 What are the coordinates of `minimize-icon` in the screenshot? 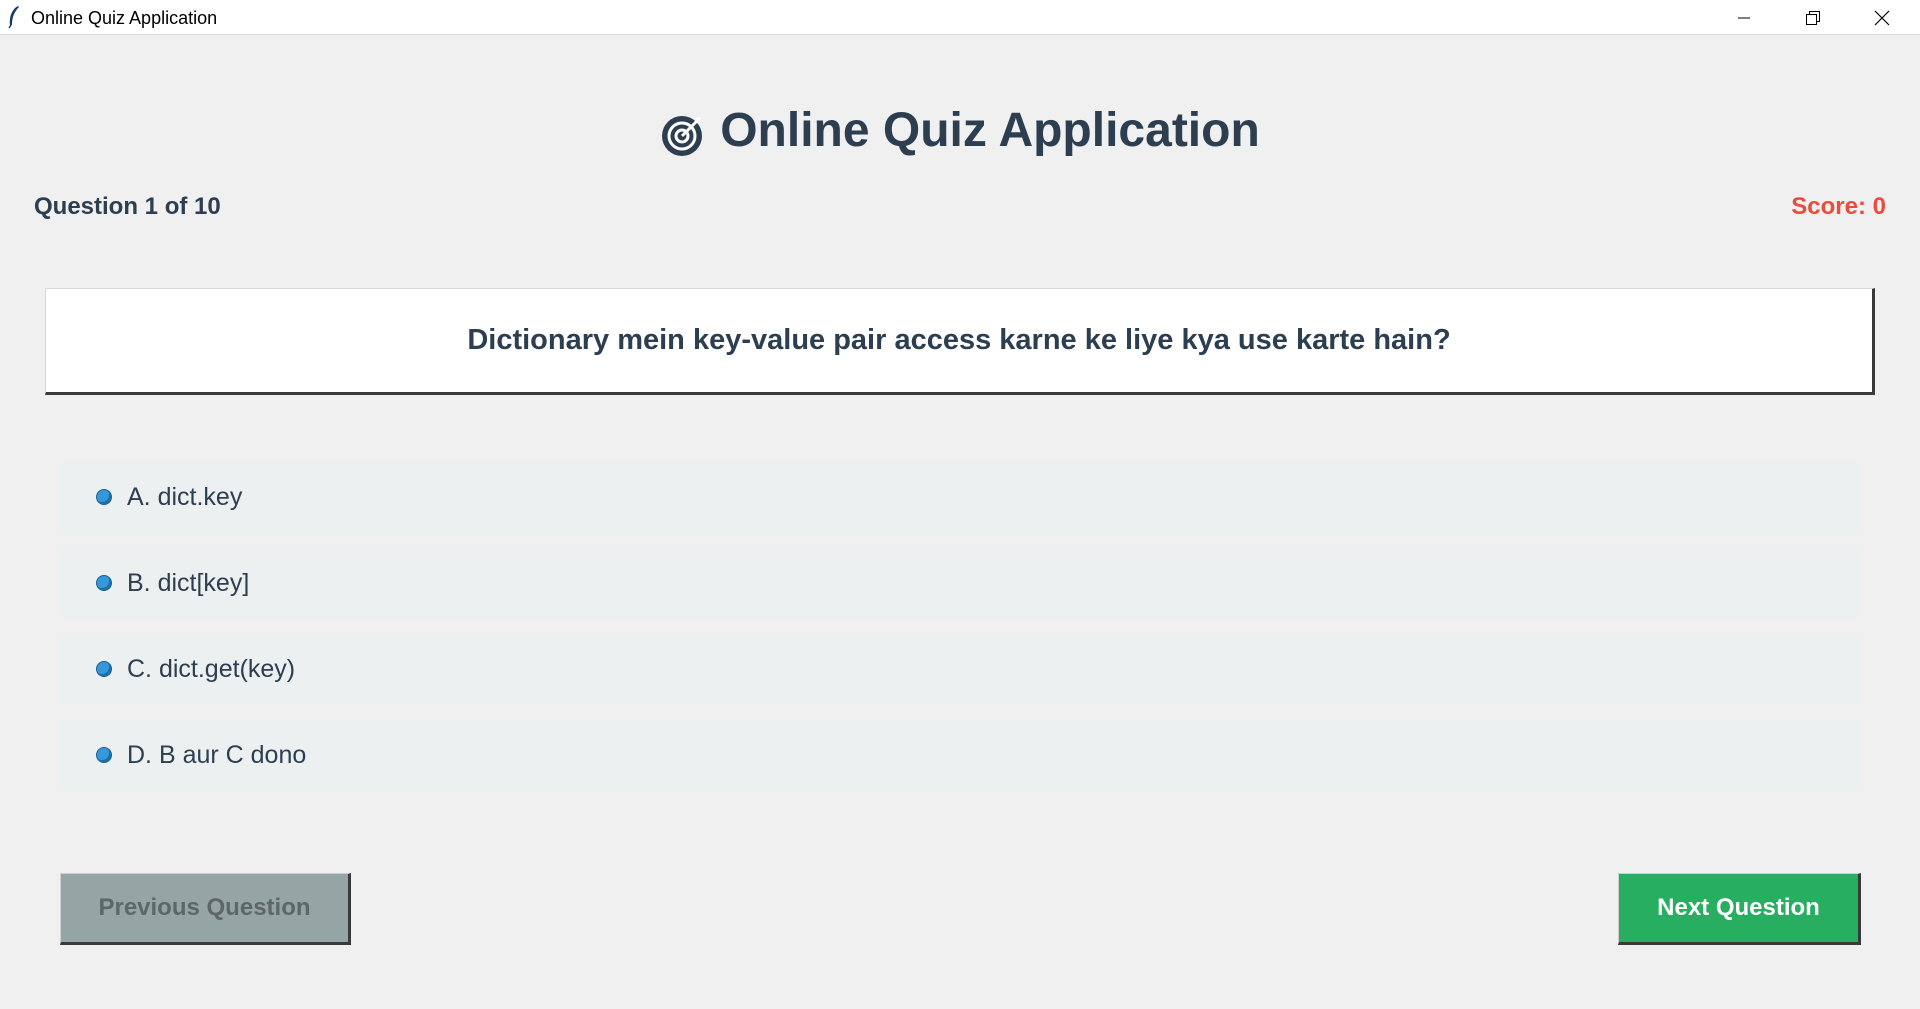 It's located at (1743, 17).